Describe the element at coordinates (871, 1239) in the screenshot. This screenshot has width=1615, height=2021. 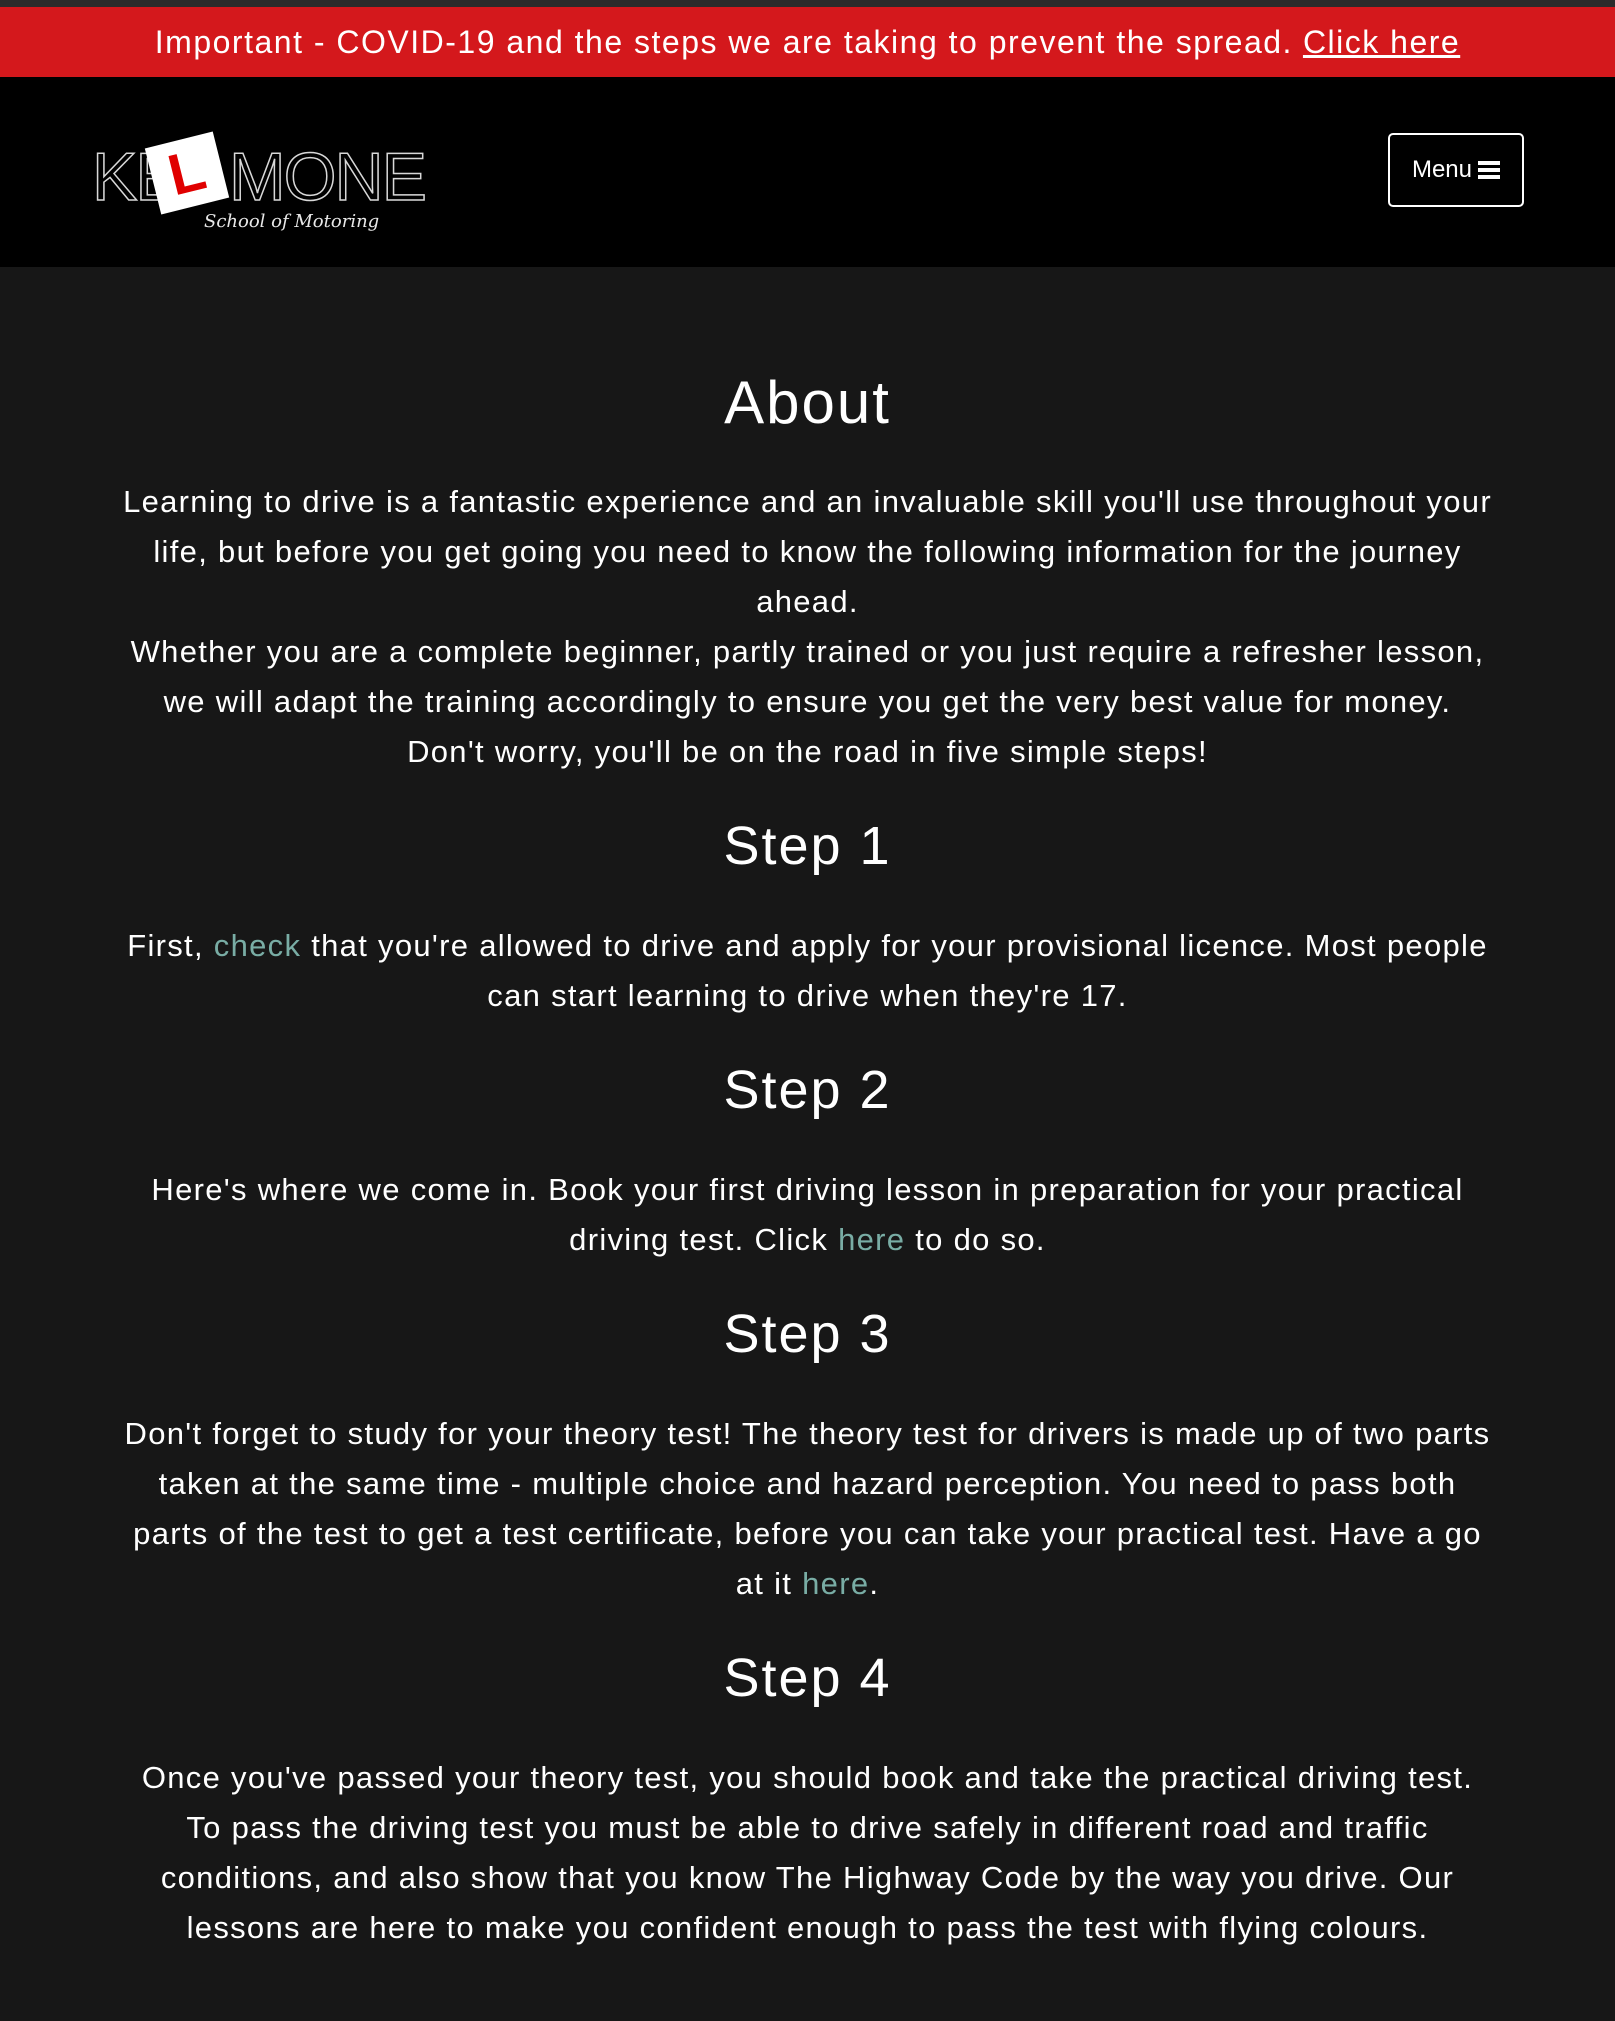
I see `step-2-book-link: here` at that location.